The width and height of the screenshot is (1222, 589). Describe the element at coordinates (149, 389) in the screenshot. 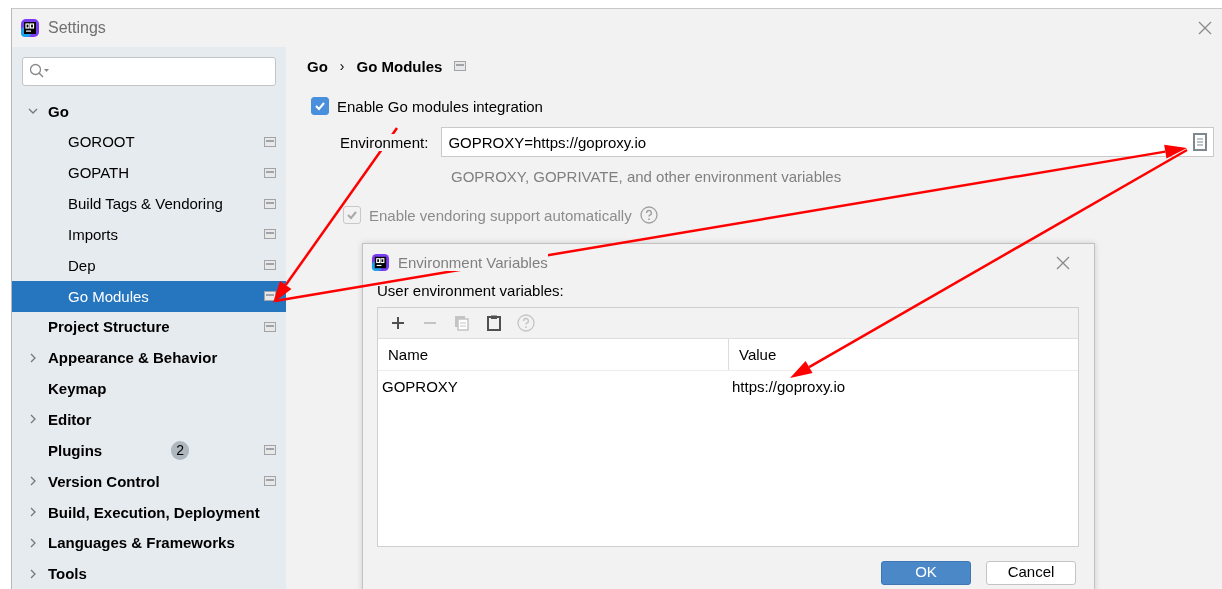

I see `tree-item: Keymap` at that location.